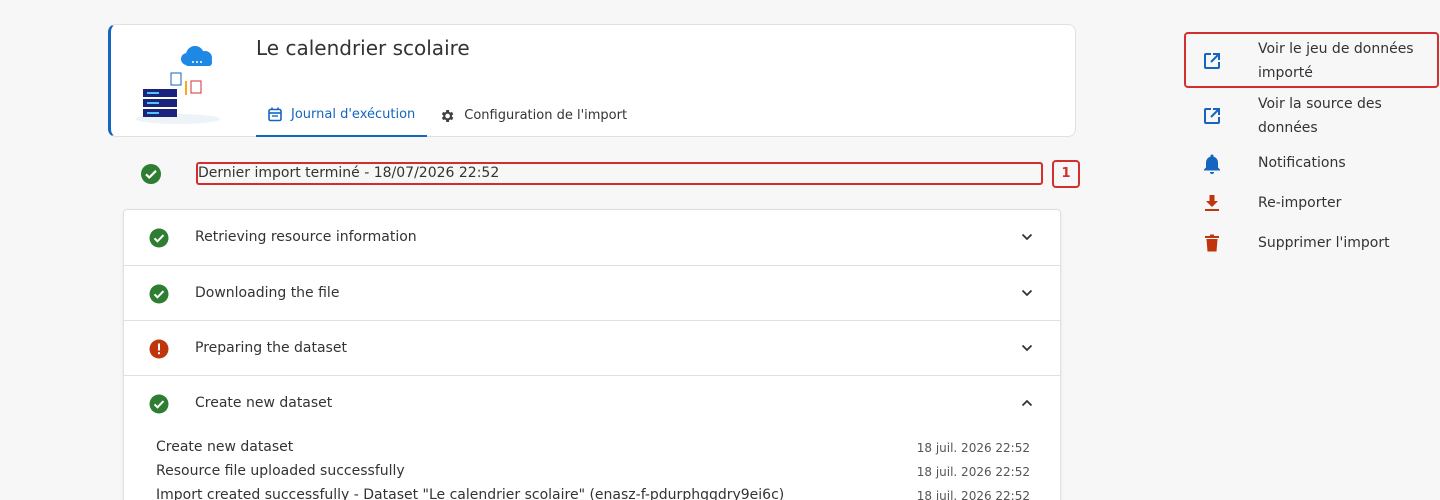 Image resolution: width=1440 pixels, height=500 pixels. What do you see at coordinates (280, 471) in the screenshot?
I see `log-message: Resource file uploaded successfully` at bounding box center [280, 471].